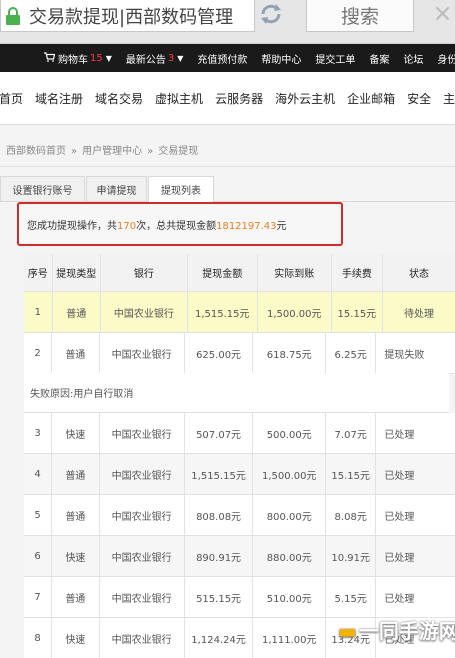  Describe the element at coordinates (73, 60) in the screenshot. I see `cart-label: 购物车` at that location.